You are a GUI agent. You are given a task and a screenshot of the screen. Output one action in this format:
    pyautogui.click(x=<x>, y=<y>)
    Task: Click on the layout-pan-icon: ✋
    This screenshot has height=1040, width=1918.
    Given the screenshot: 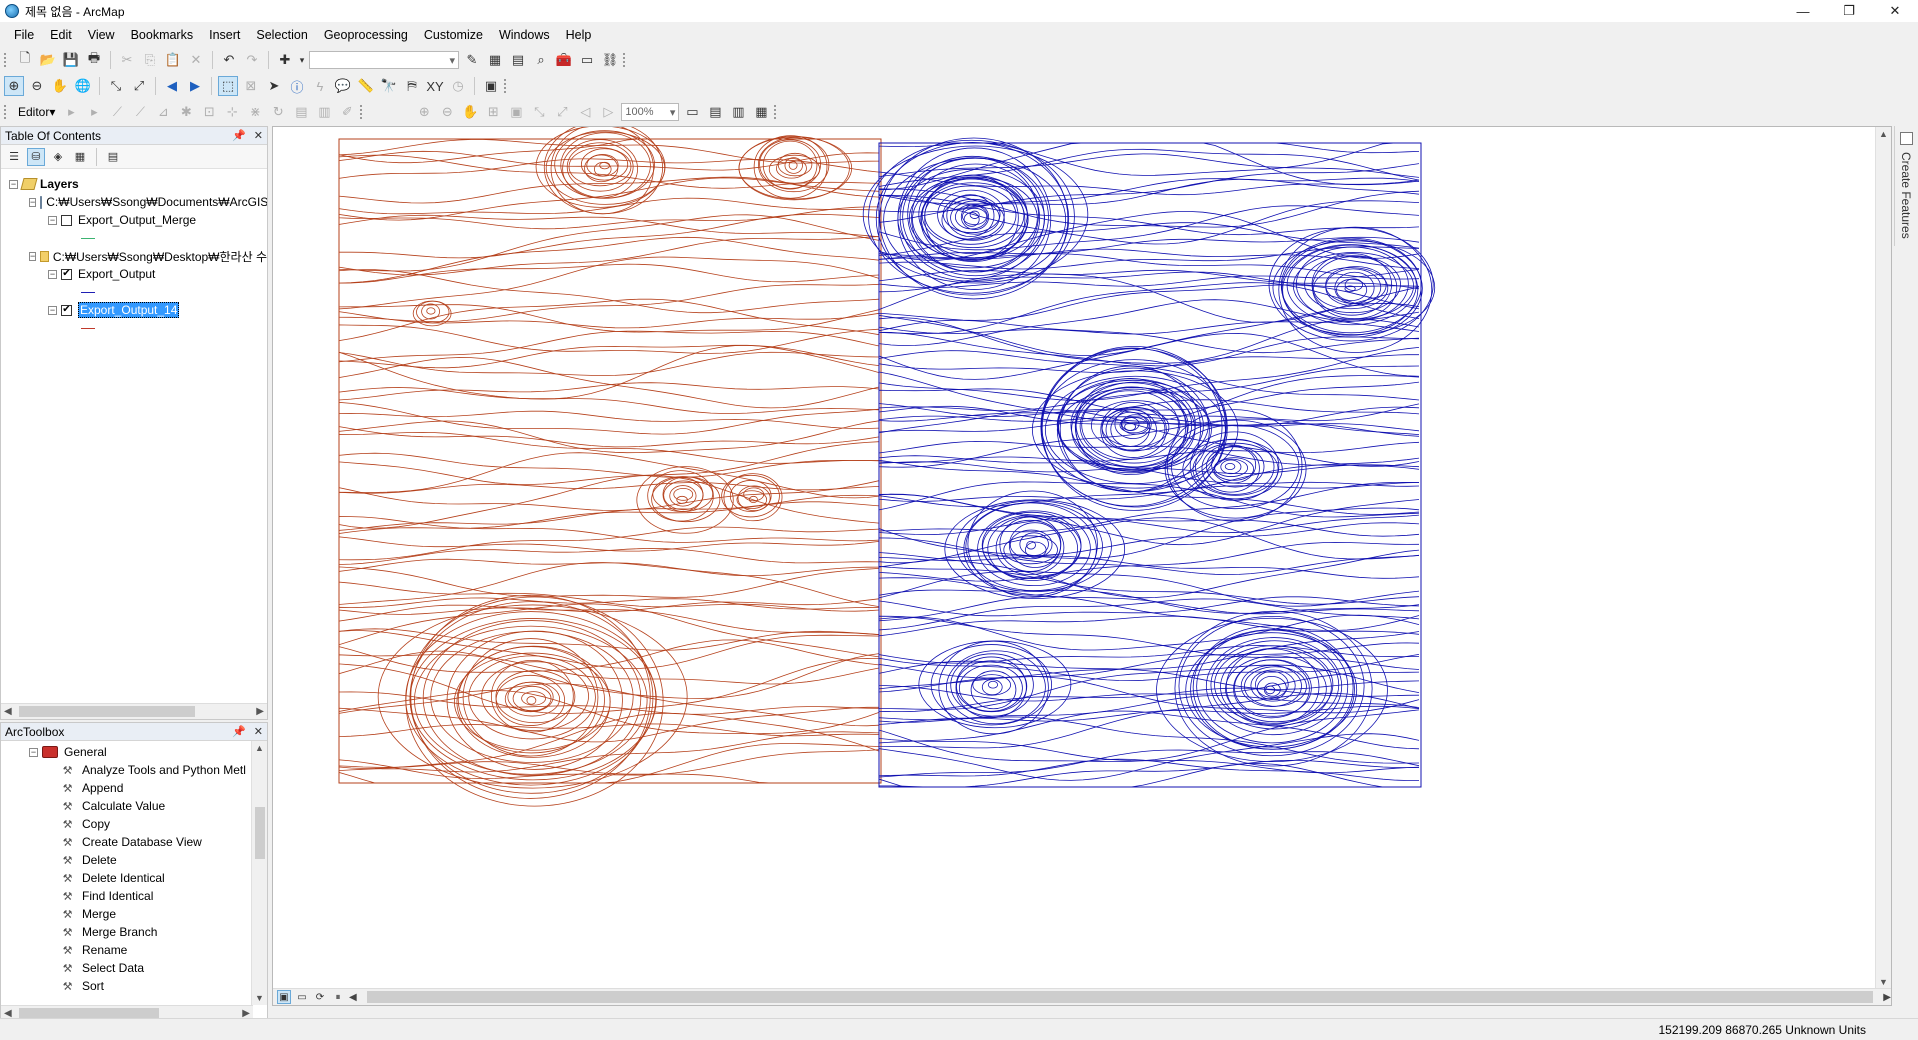 What is the action you would take?
    pyautogui.click(x=470, y=112)
    